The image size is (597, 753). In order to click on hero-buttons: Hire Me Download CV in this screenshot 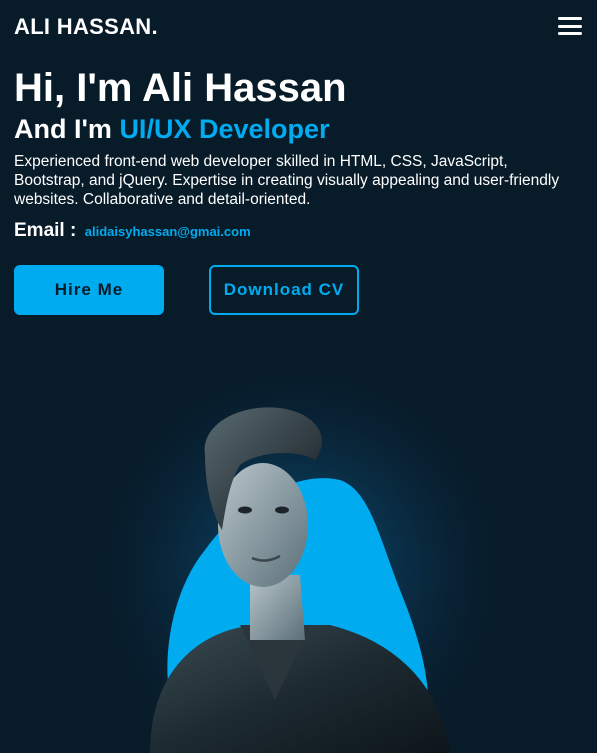, I will do `click(214, 290)`.